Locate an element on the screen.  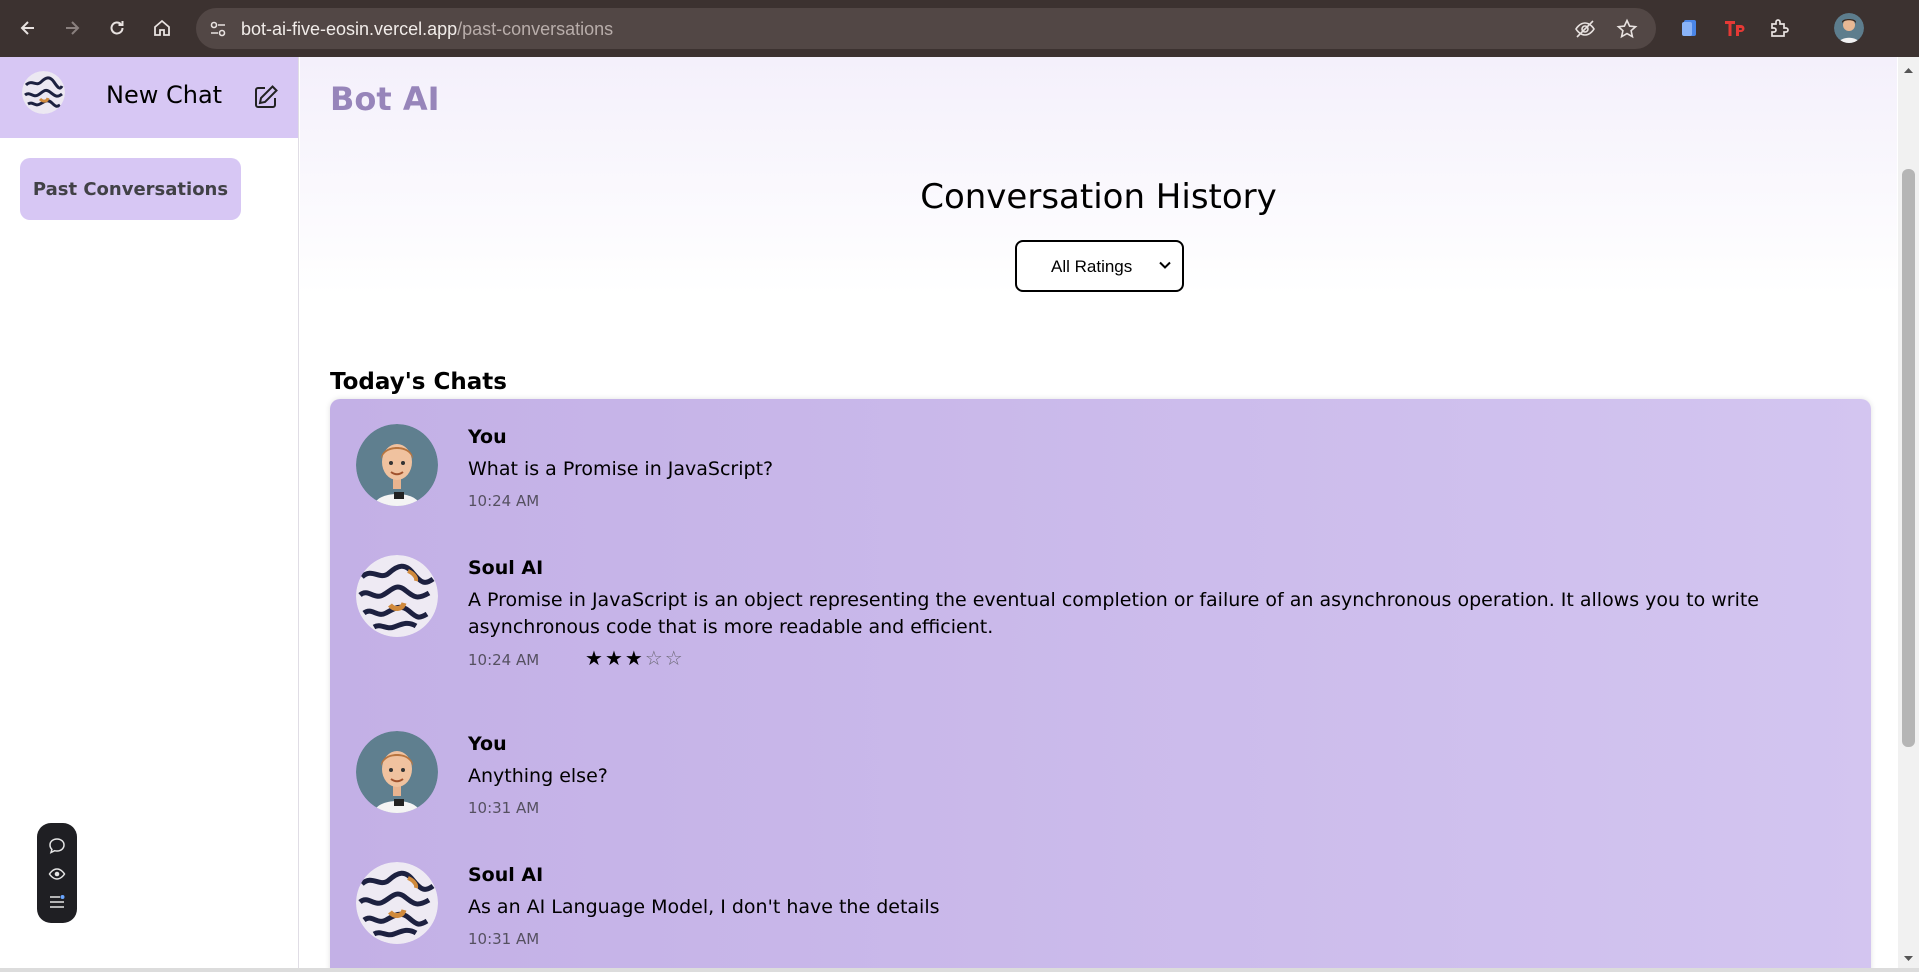
new-chat-label: New Chat is located at coordinates (164, 95).